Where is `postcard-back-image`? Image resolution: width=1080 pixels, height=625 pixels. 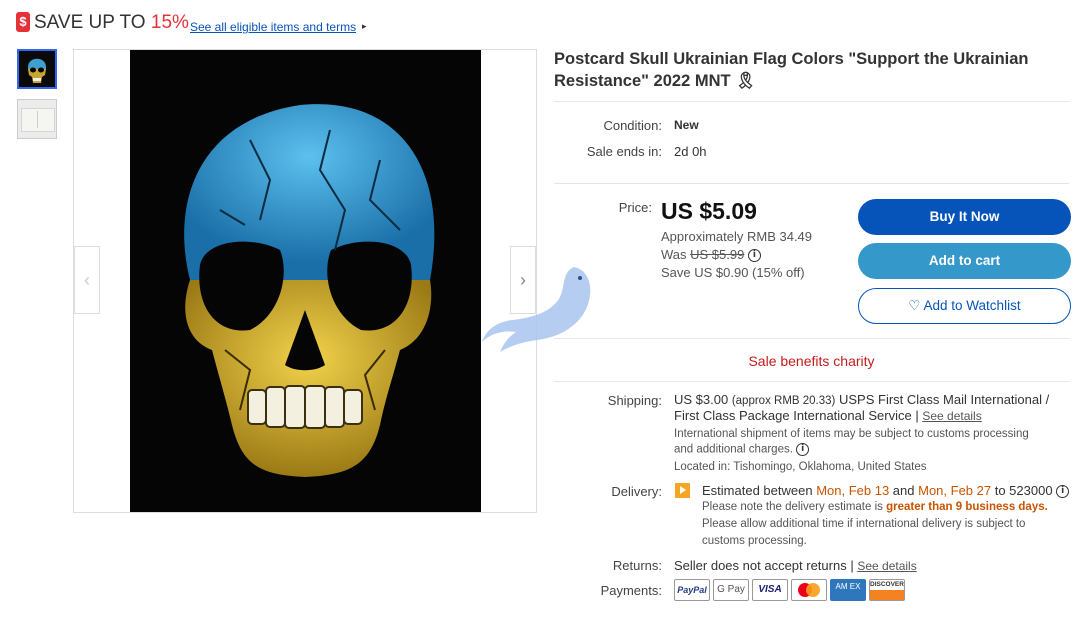
postcard-back-image is located at coordinates (38, 120).